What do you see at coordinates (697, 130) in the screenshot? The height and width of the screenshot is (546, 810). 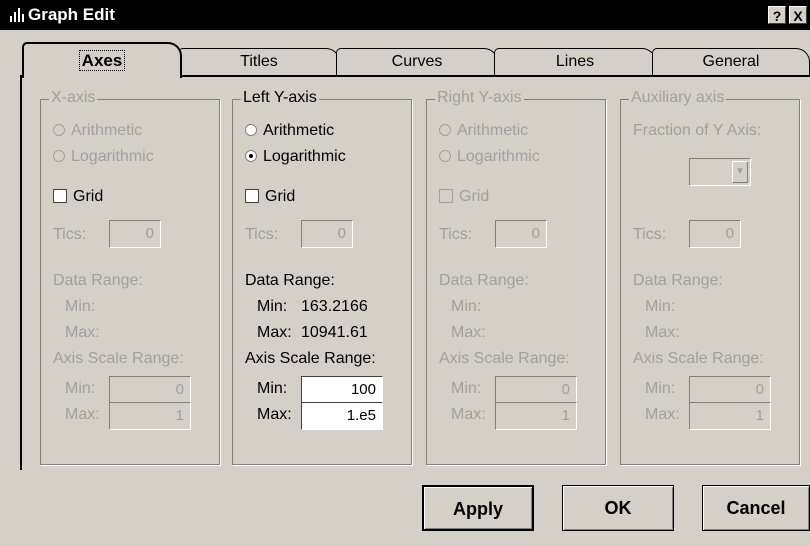 I see `fraction-label: Fraction of Y Axis:` at bounding box center [697, 130].